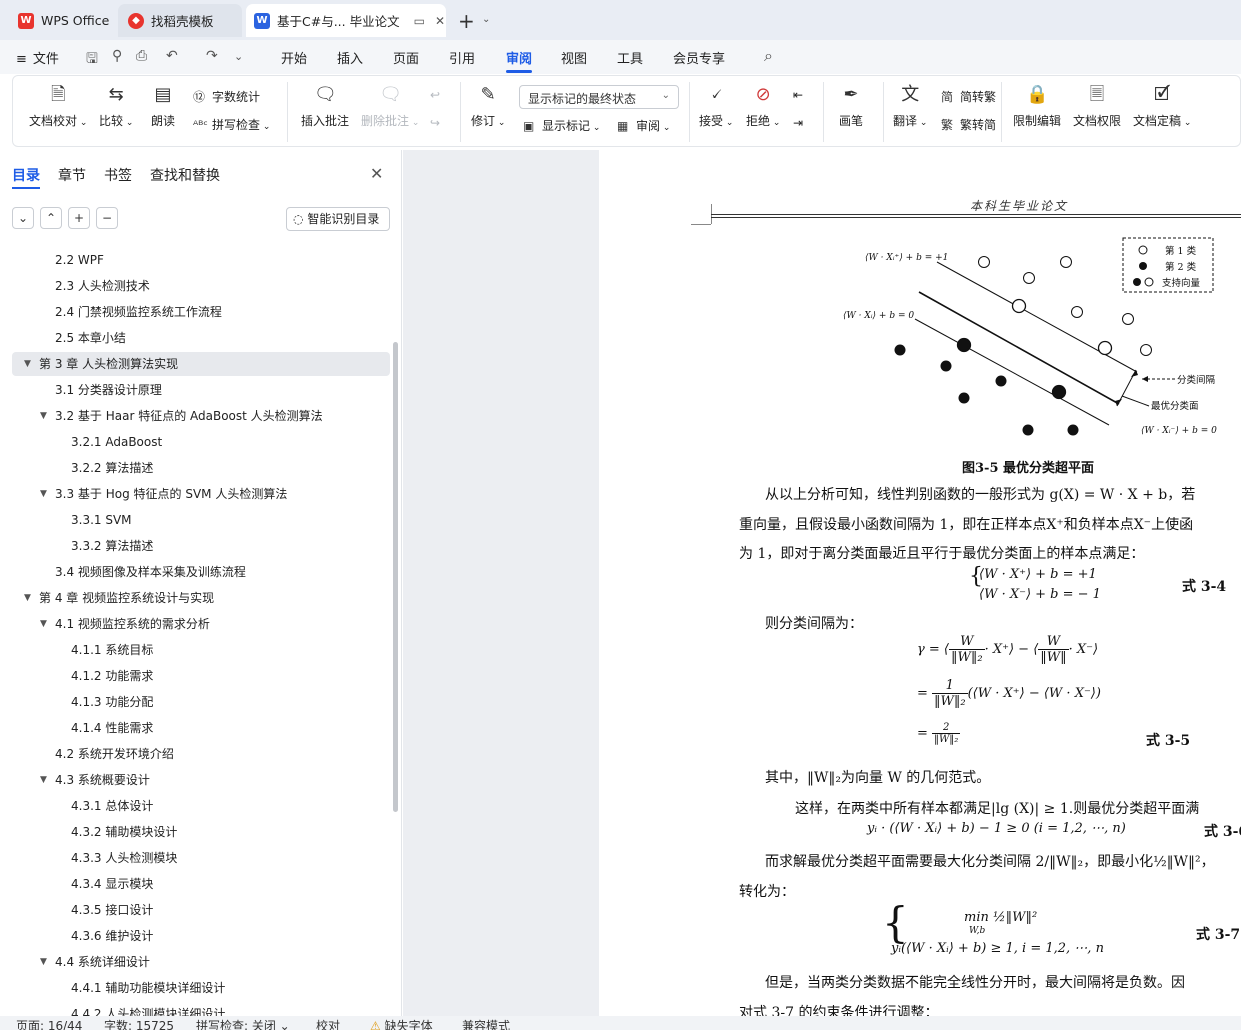 The image size is (1241, 1030). What do you see at coordinates (376, 173) in the screenshot?
I see `close-icon: ✕` at bounding box center [376, 173].